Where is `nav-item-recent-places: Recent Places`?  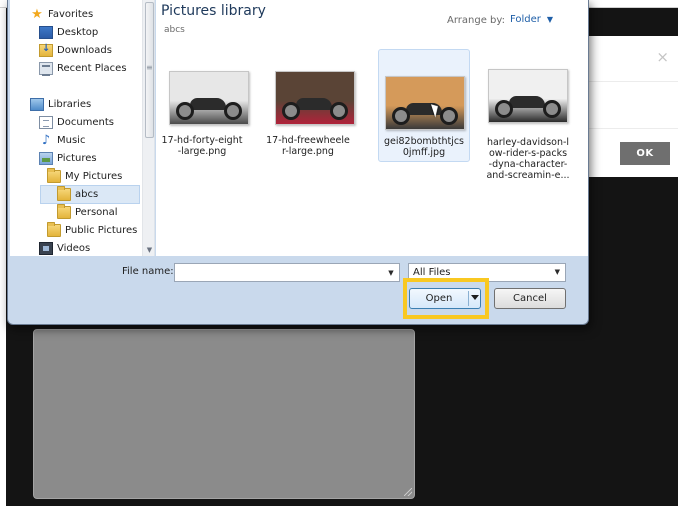
nav-item-recent-places: Recent Places is located at coordinates (83, 68).